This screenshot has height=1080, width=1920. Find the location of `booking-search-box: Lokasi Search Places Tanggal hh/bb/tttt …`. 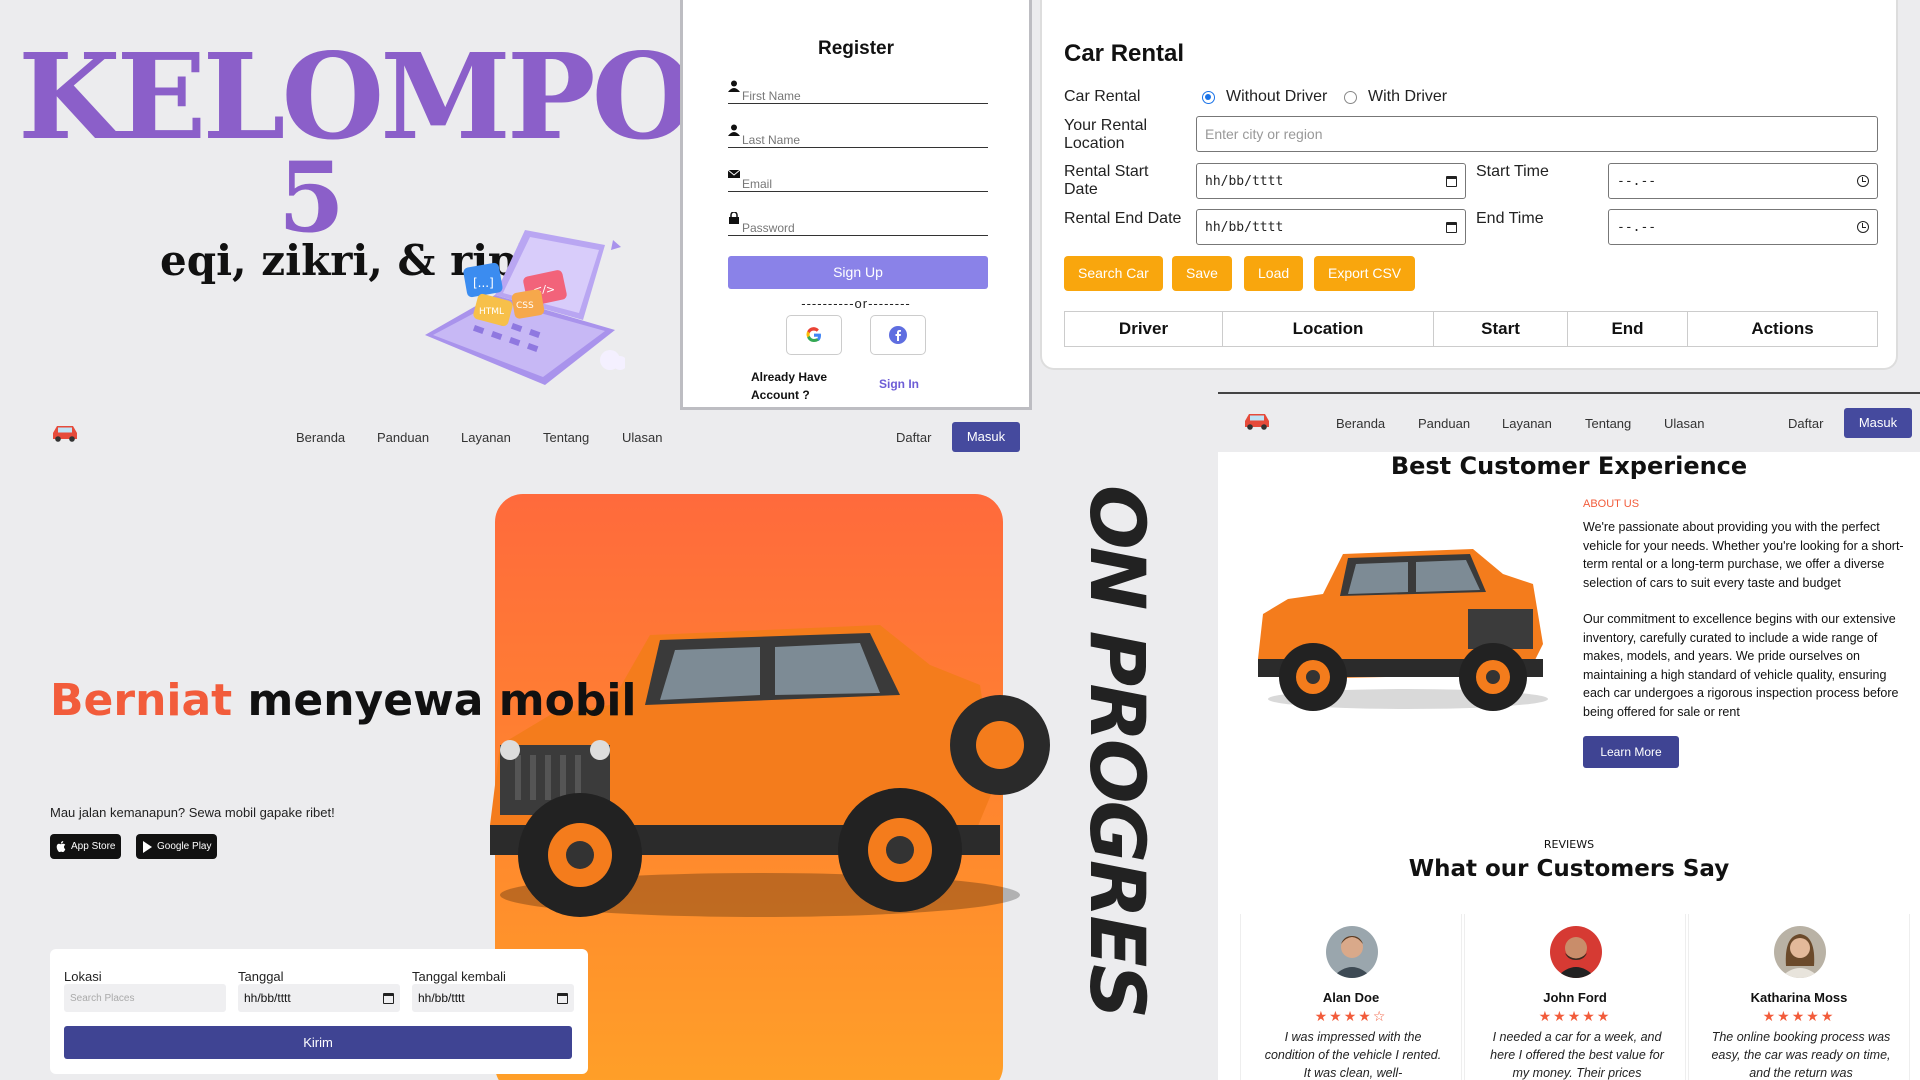

booking-search-box: Lokasi Search Places Tanggal hh/bb/tttt … is located at coordinates (319, 1011).